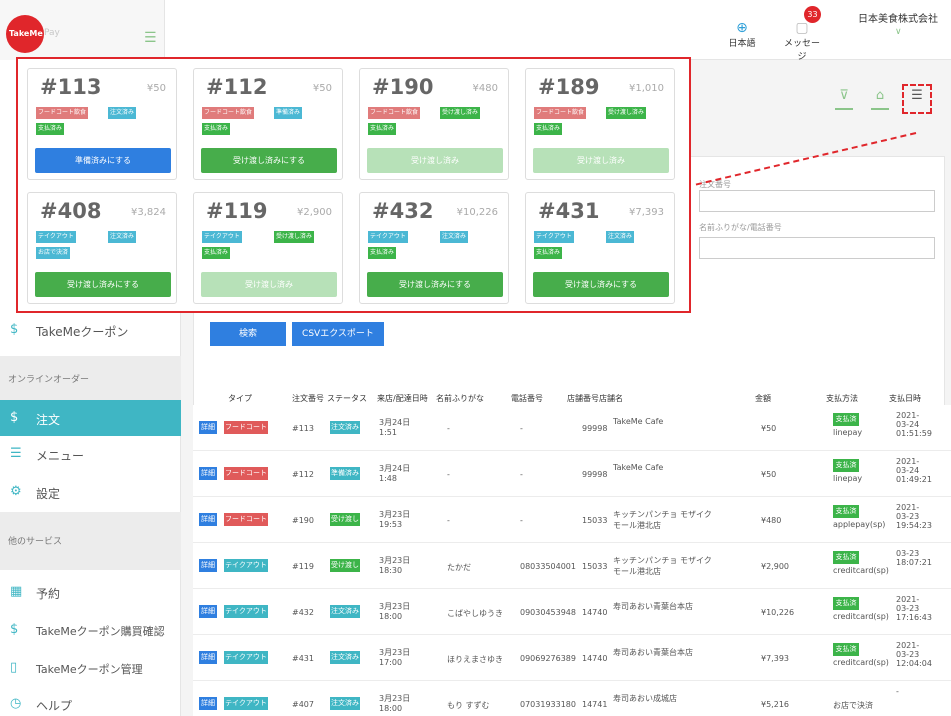 This screenshot has height=716, width=951. I want to click on card-order-number: #113, so click(71, 87).